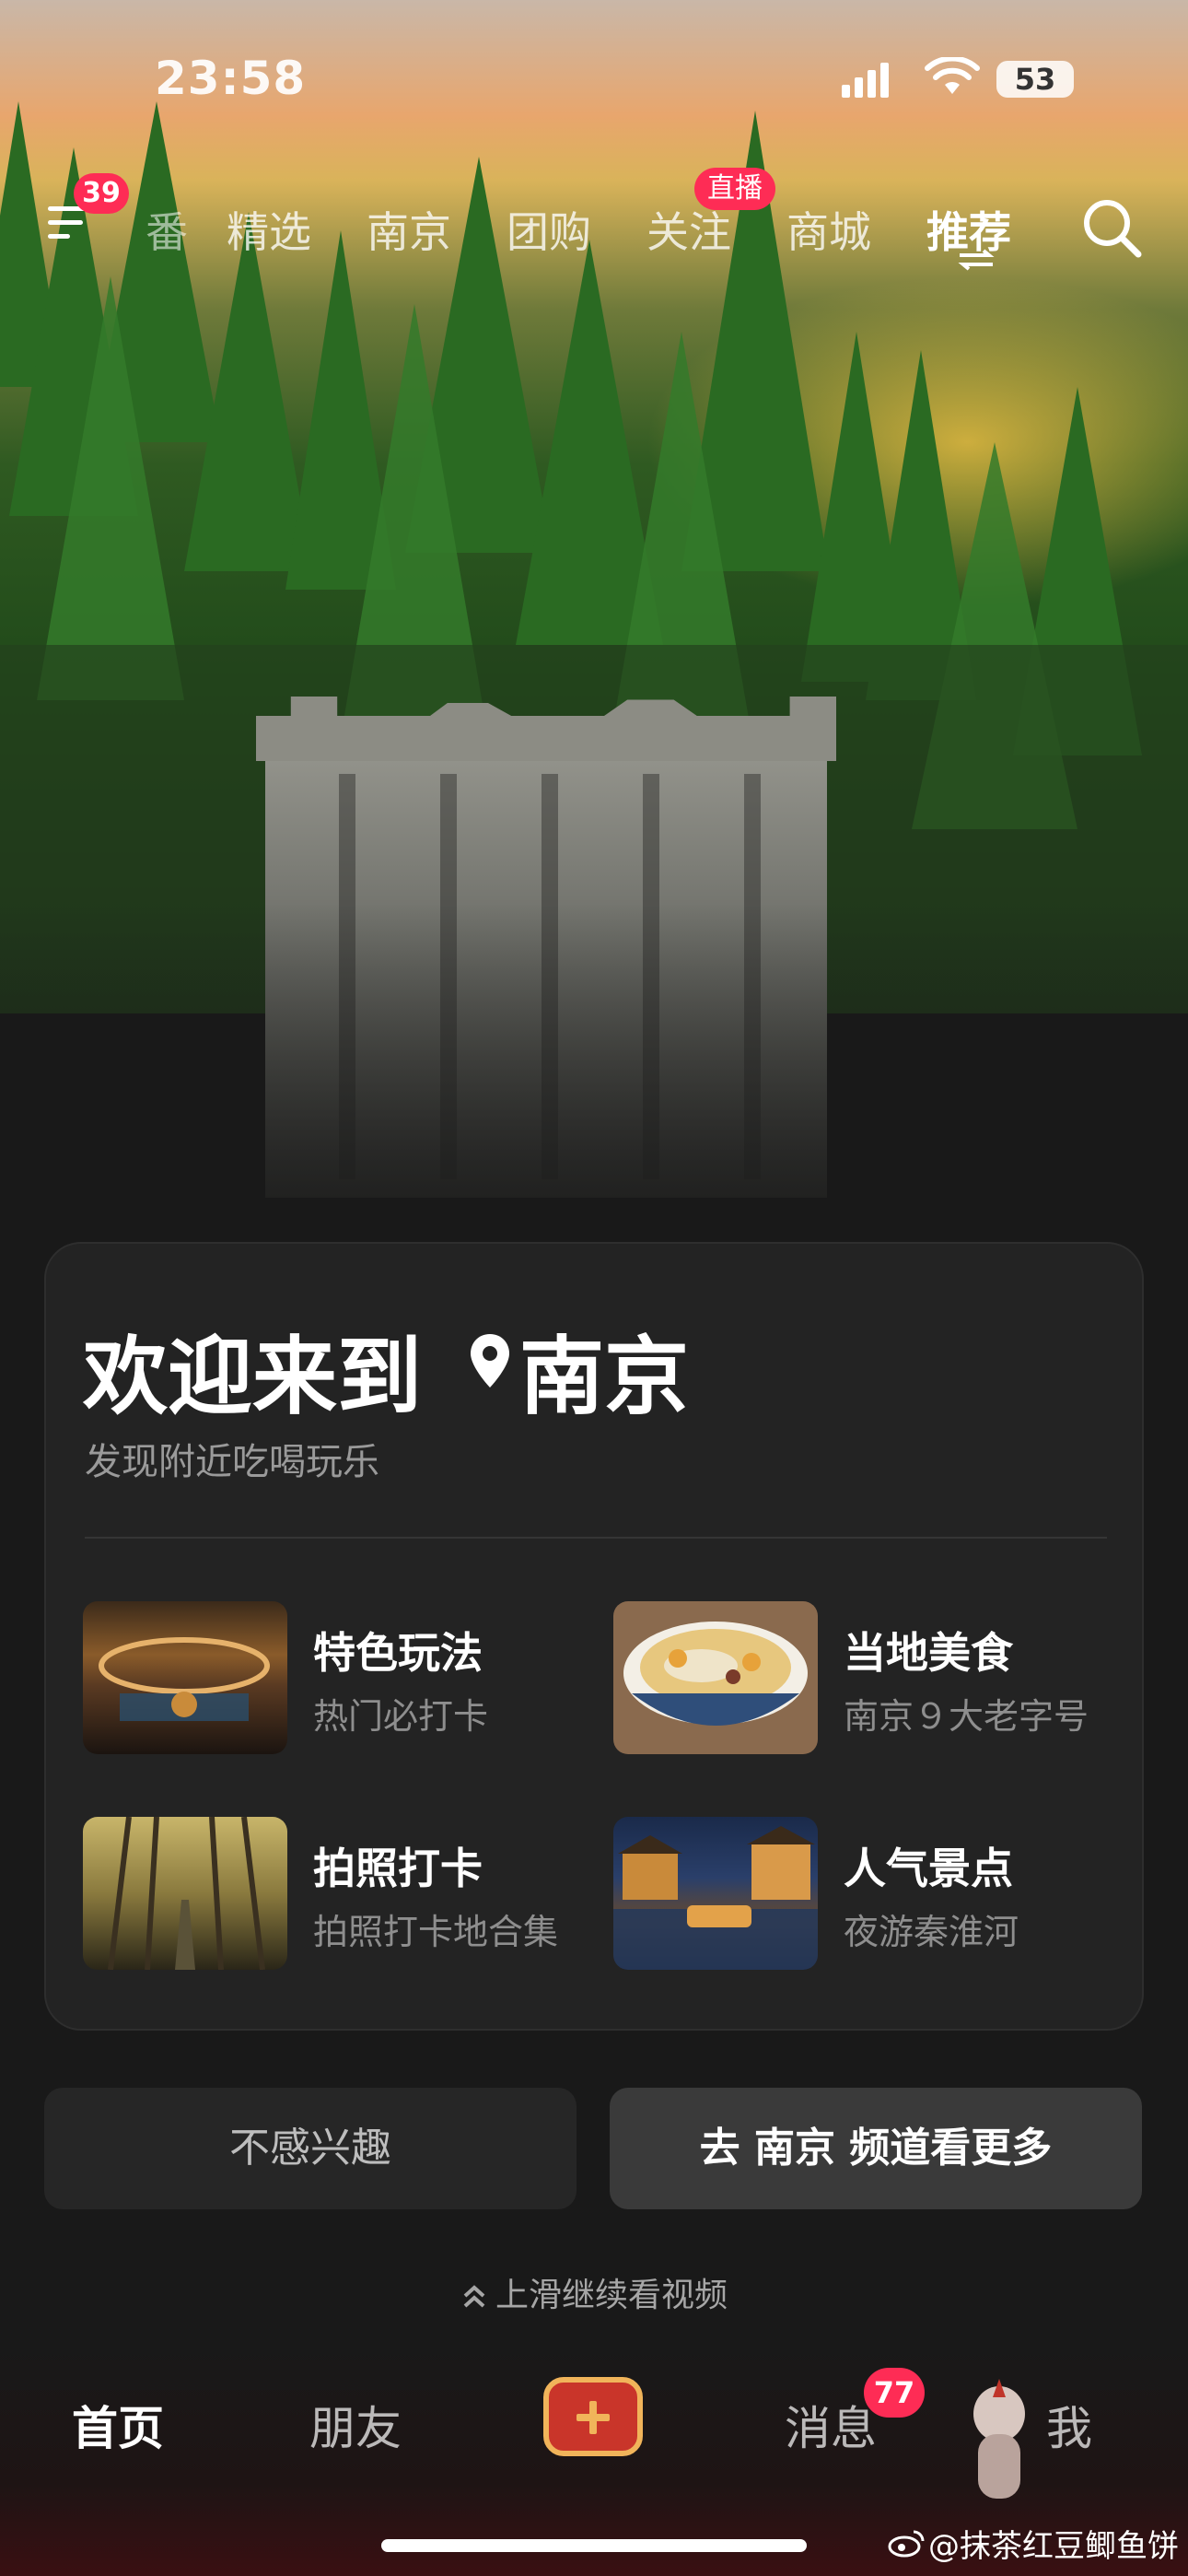 This screenshot has height=2576, width=1188. What do you see at coordinates (928, 1868) in the screenshot?
I see `tile-title: 人气景点` at bounding box center [928, 1868].